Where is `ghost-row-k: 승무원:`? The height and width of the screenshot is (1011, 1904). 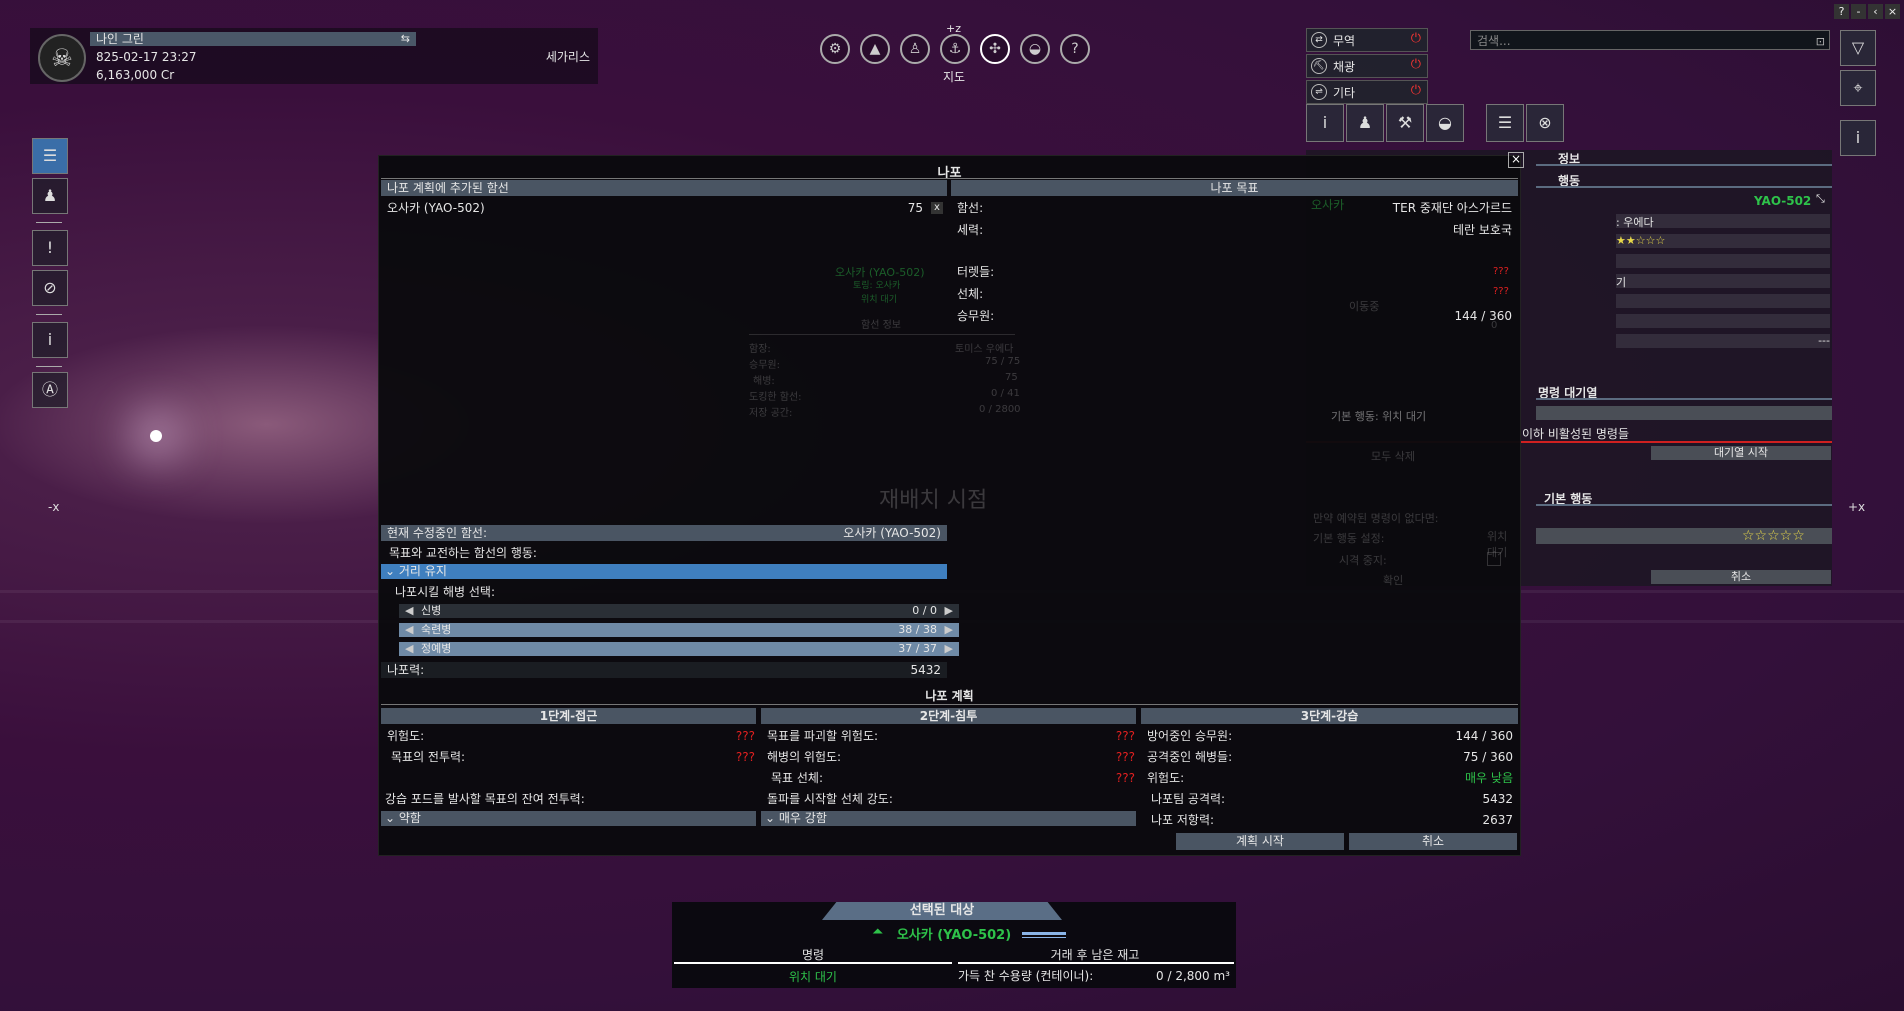 ghost-row-k: 승무원: is located at coordinates (764, 365).